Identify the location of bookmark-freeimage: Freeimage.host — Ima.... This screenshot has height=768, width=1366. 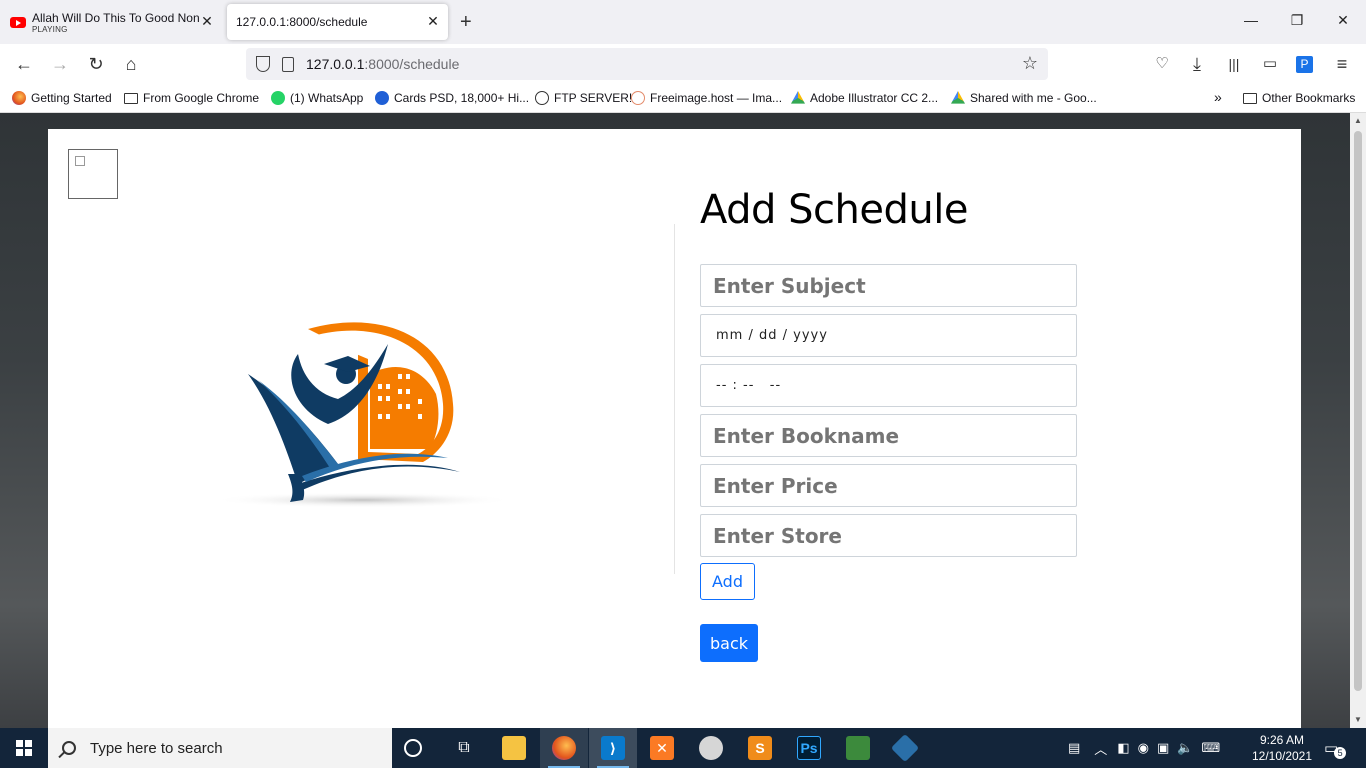
(706, 98).